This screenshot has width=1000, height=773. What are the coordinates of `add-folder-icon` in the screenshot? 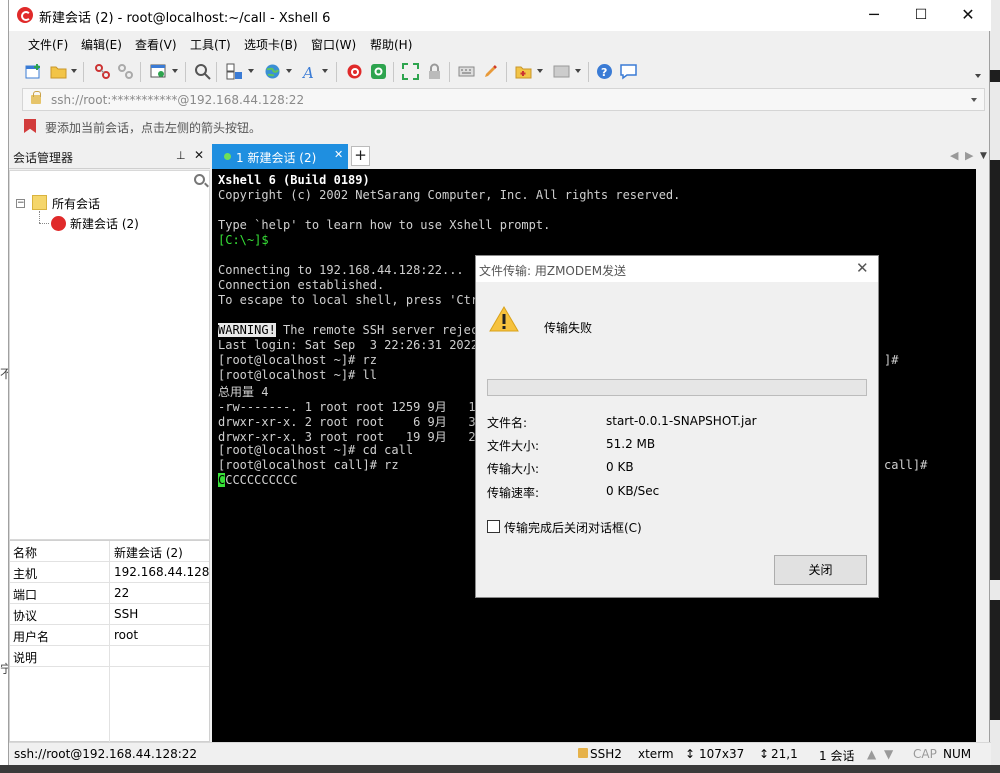 It's located at (523, 71).